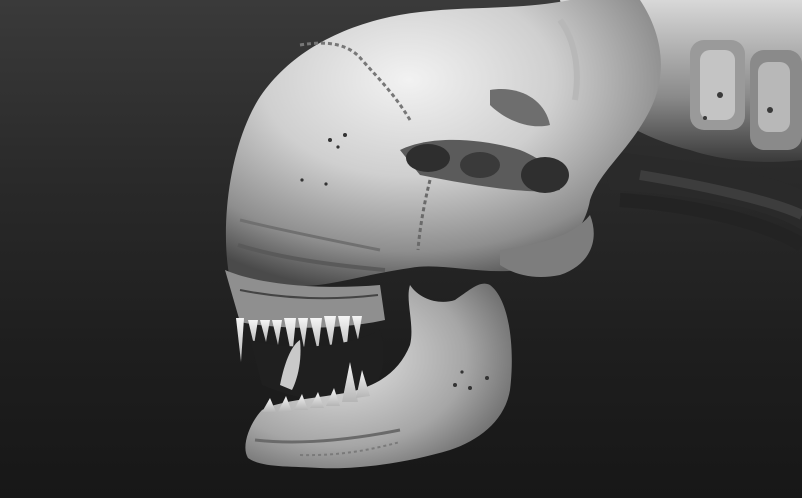 This screenshot has height=498, width=802. Describe the element at coordinates (701, 201) in the screenshot. I see `background-hoses` at that location.